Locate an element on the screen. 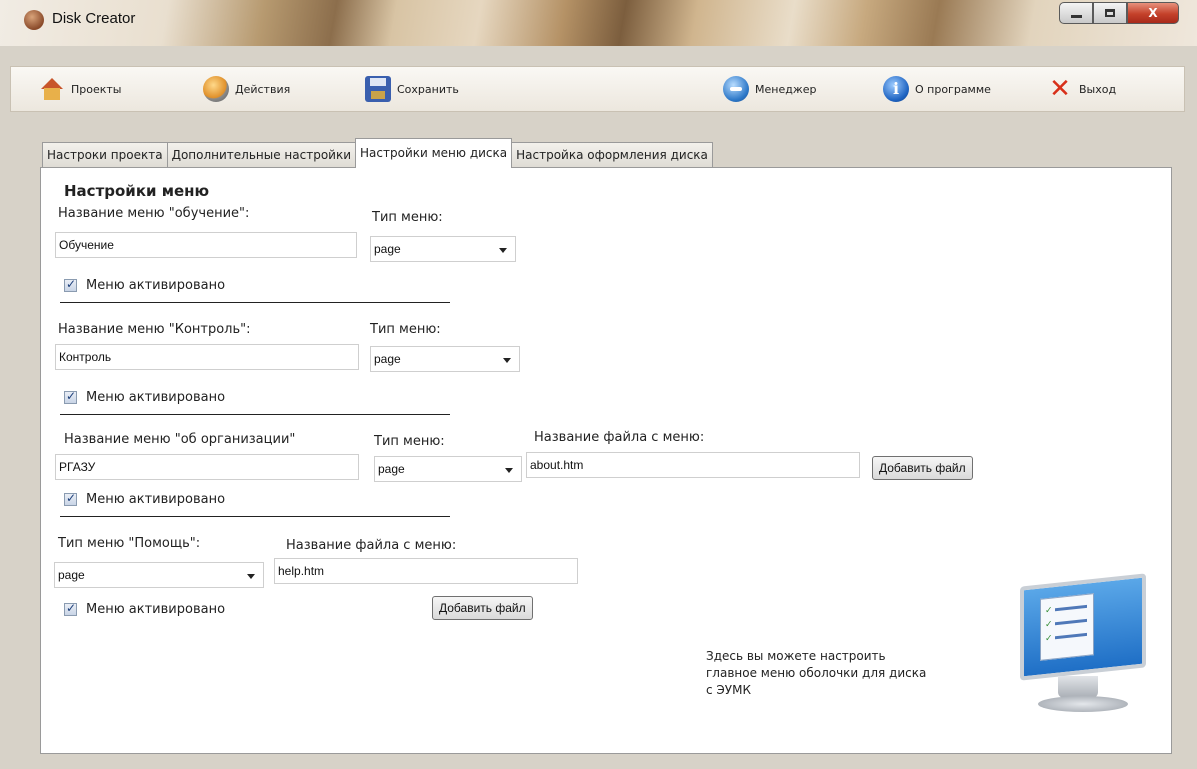 This screenshot has height=769, width=1197. training-enabled-label: Меню активировано is located at coordinates (156, 285).